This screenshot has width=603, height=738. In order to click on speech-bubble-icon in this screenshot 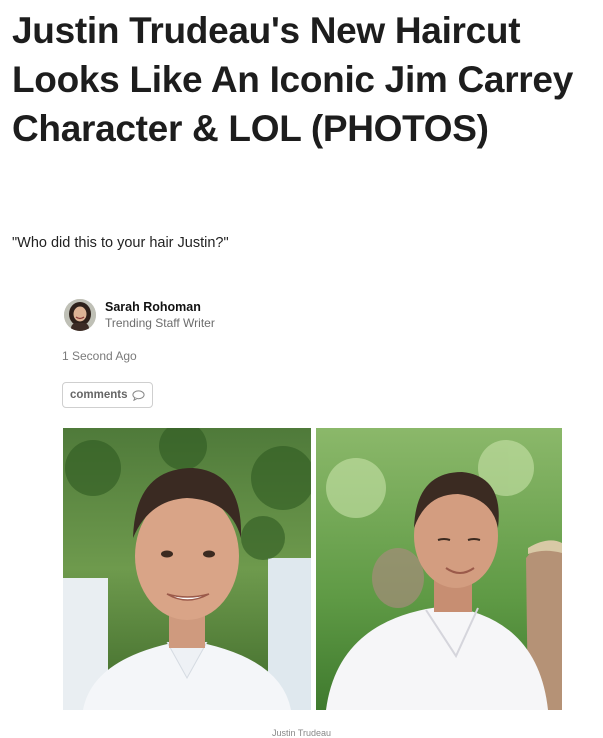, I will do `click(138, 395)`.